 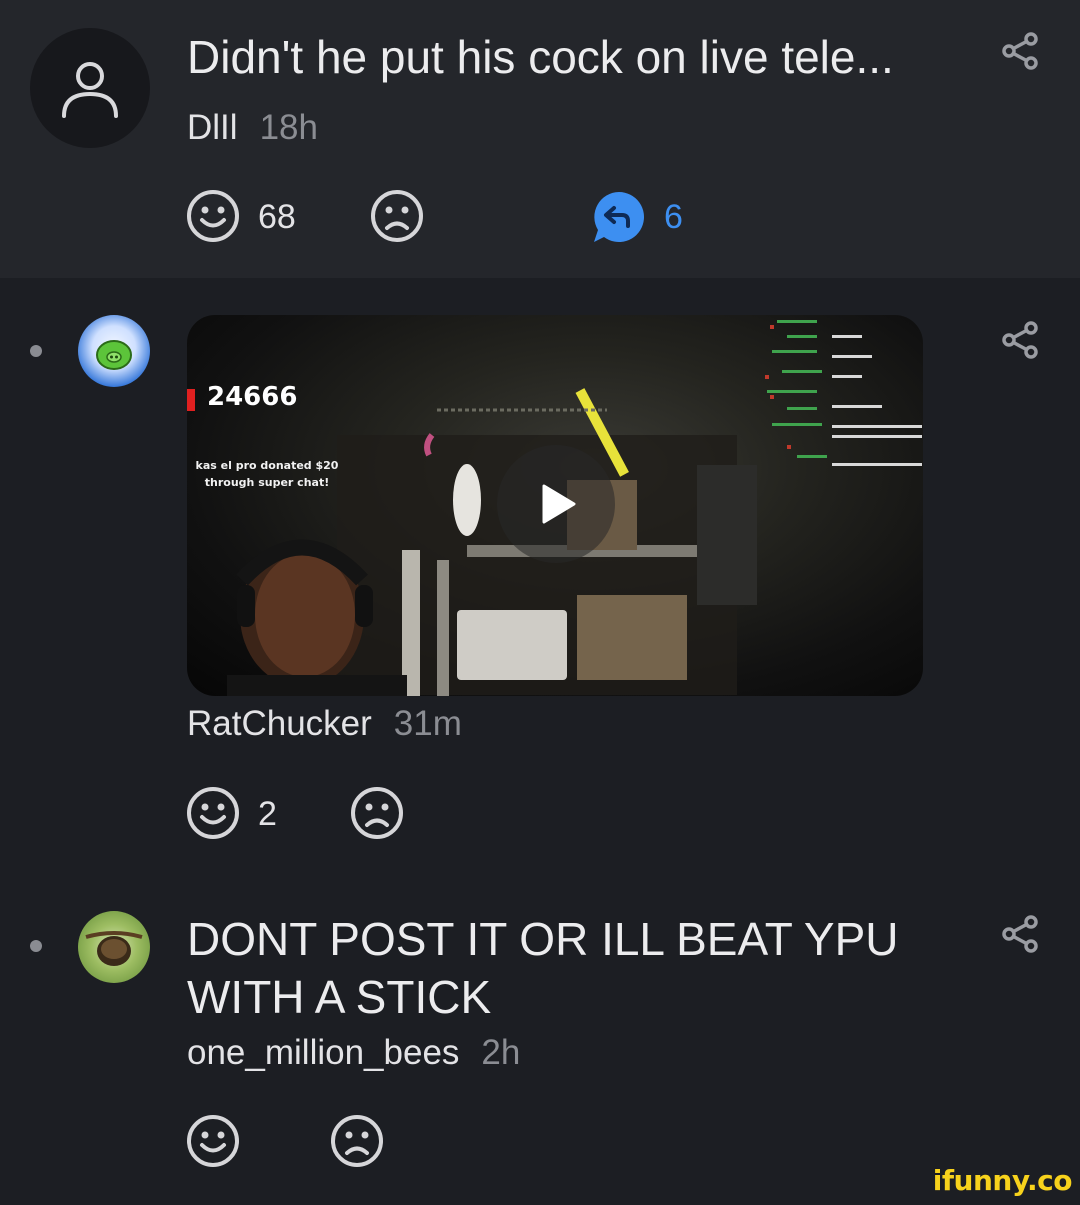 I want to click on play-button, so click(x=556, y=504).